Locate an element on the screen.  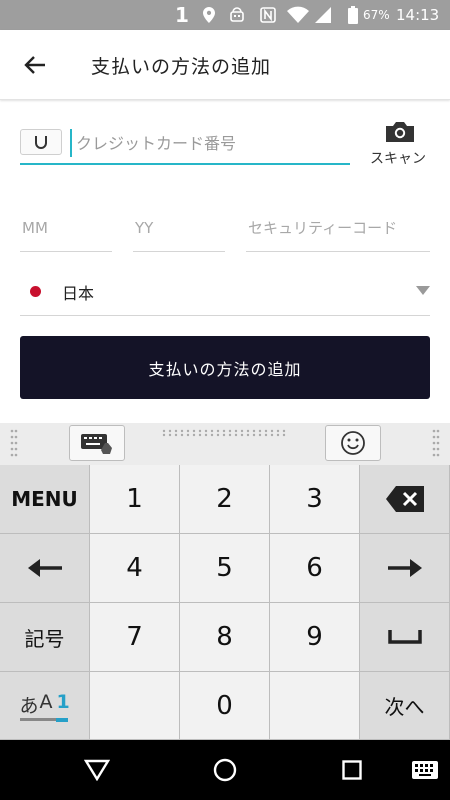
card-number-row is located at coordinates (185, 144).